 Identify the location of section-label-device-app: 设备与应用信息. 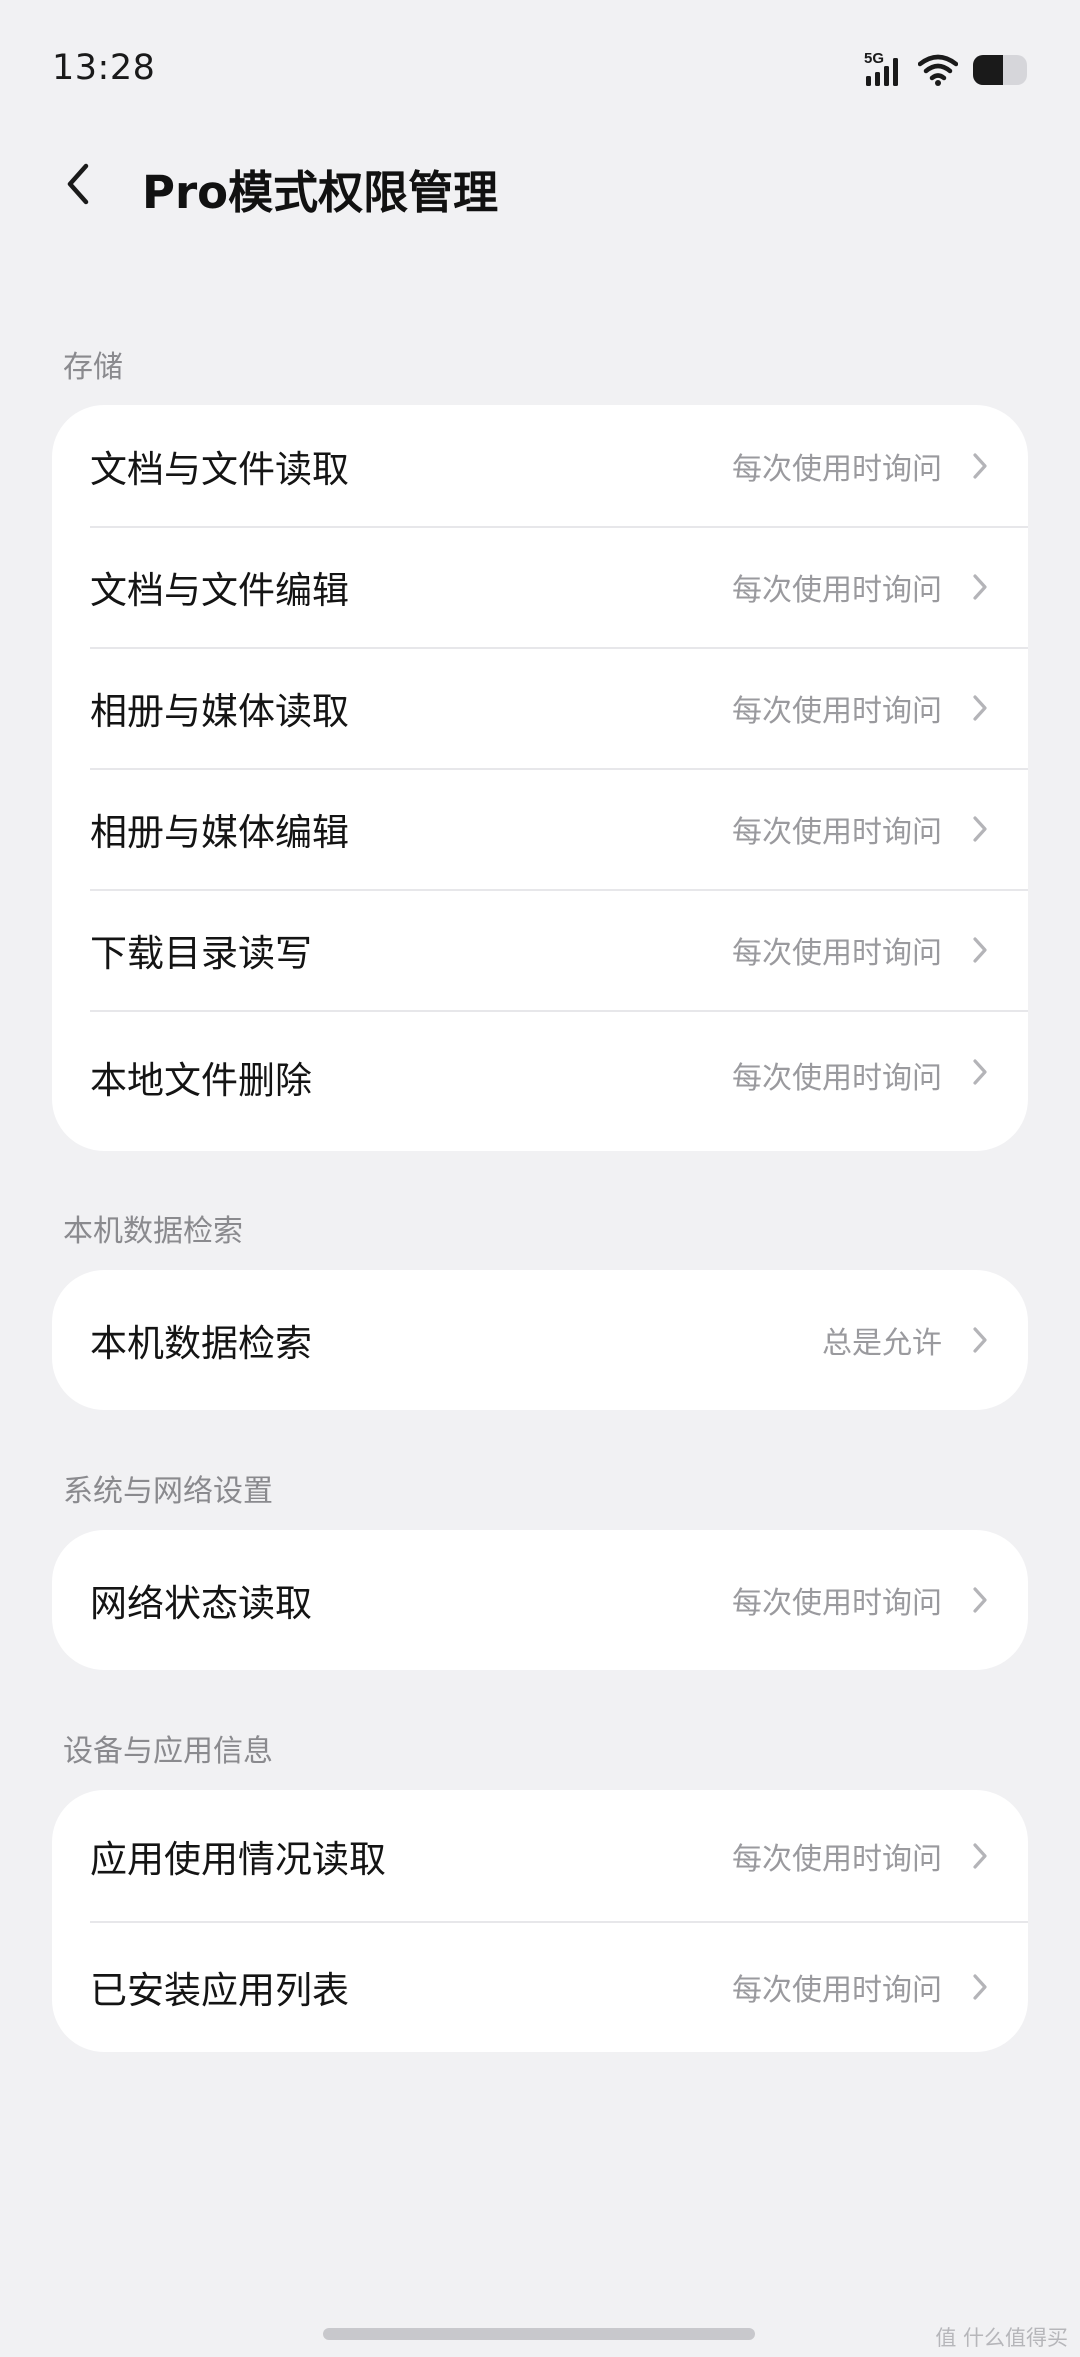
(168, 1751).